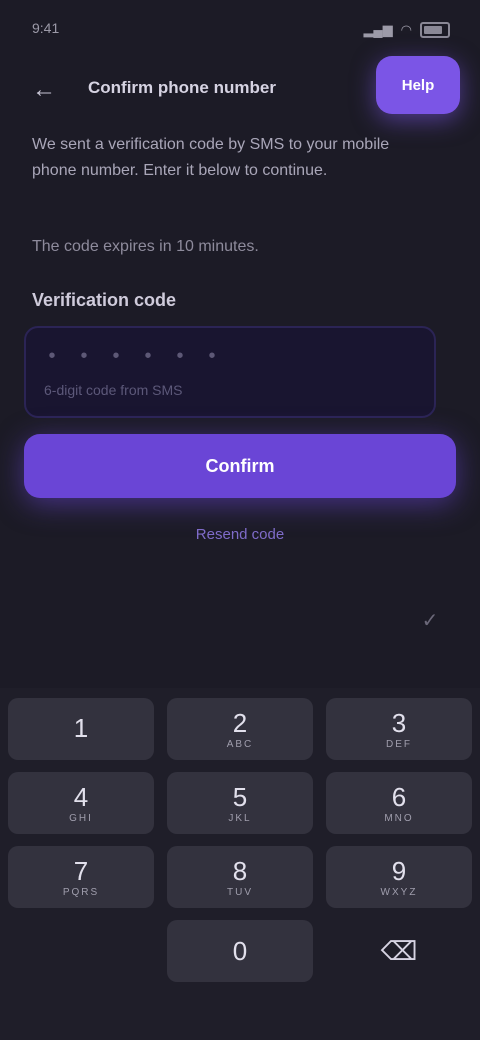  I want to click on key-number: 5, so click(240, 796).